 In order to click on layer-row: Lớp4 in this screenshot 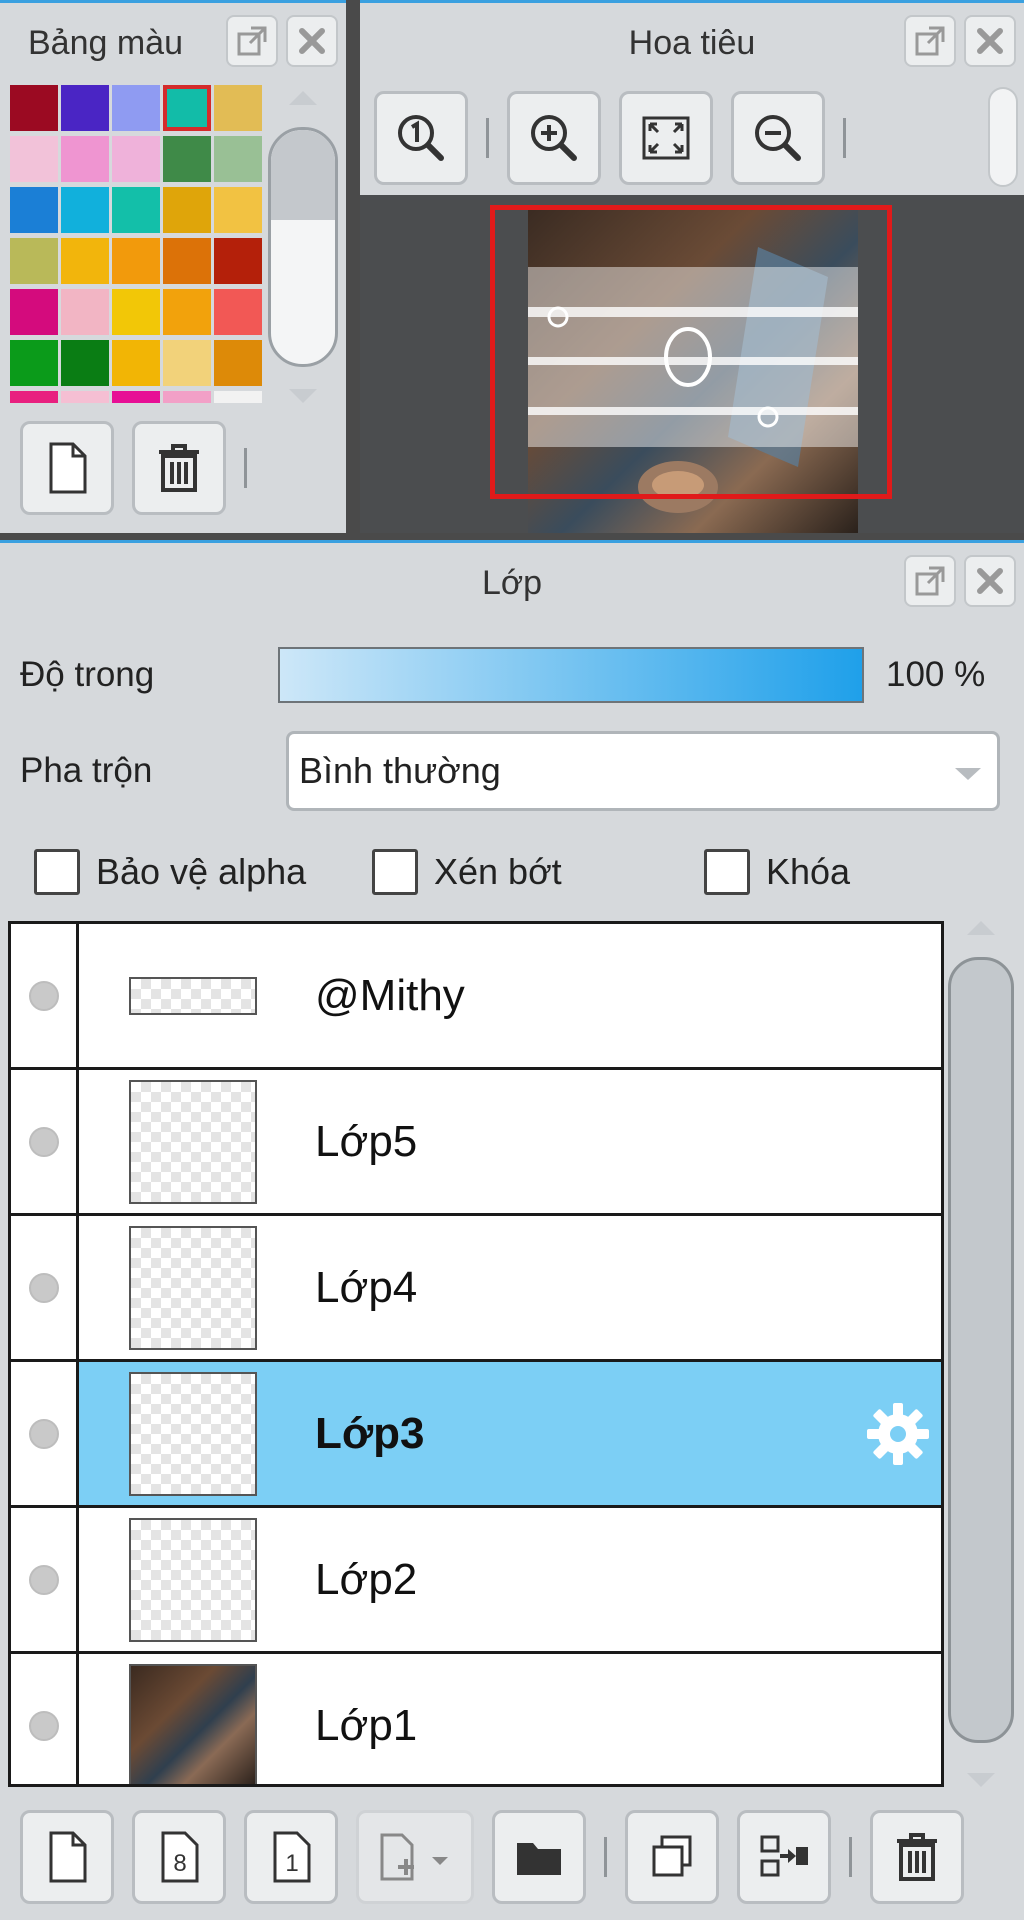, I will do `click(476, 1289)`.